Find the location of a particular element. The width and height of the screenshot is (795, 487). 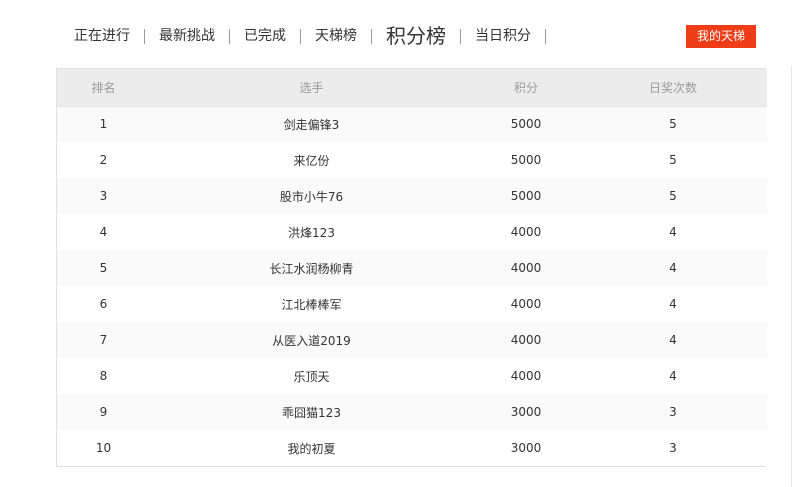

tab-separator is located at coordinates (545, 36).